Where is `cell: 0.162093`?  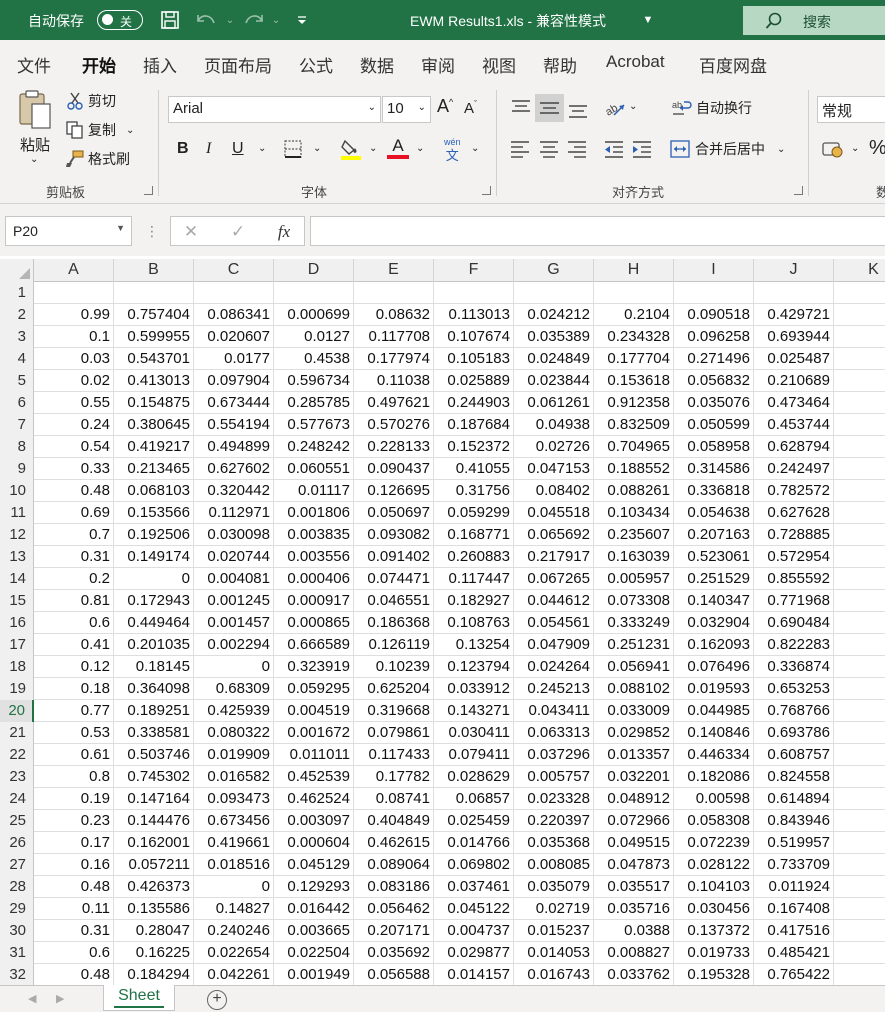
cell: 0.162093 is located at coordinates (714, 645).